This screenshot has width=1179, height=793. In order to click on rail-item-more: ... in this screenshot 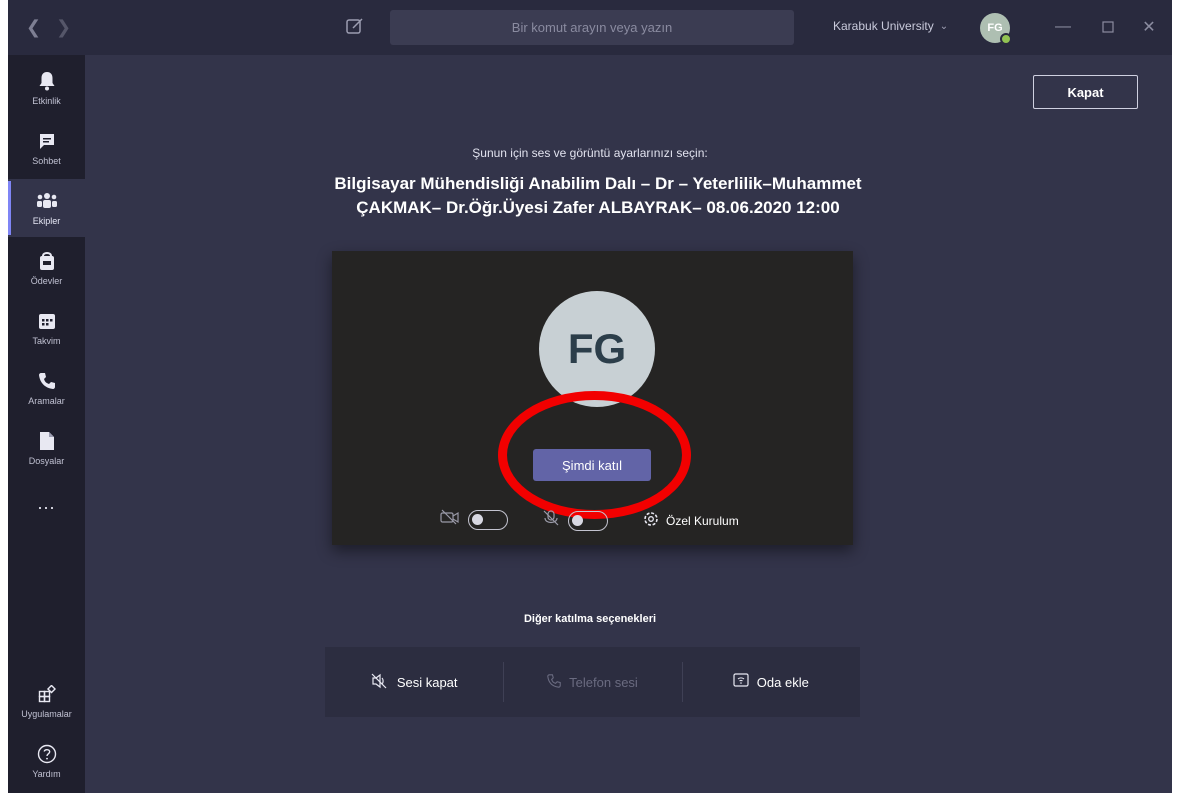, I will do `click(46, 503)`.